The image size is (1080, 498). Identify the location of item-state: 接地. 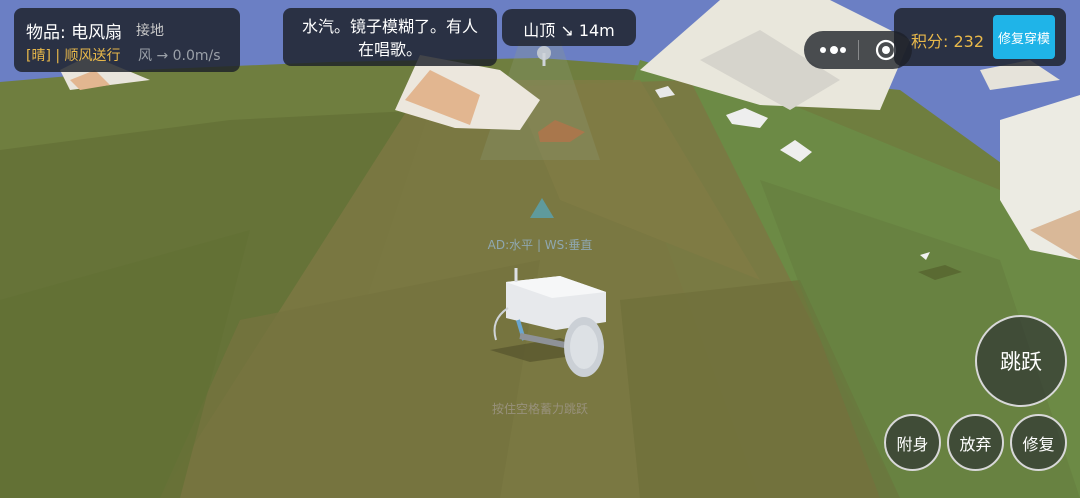
(150, 31).